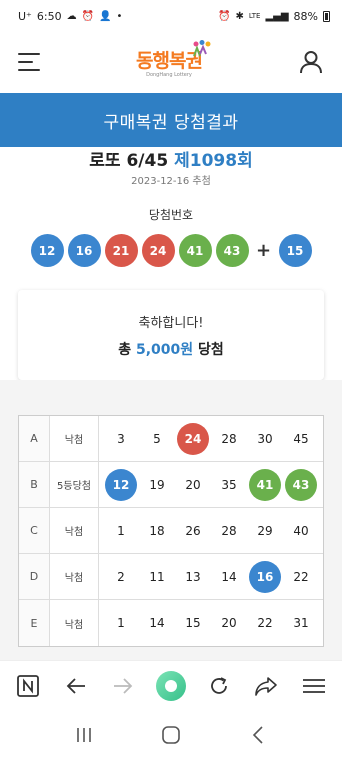 The width and height of the screenshot is (342, 760). What do you see at coordinates (219, 686) in the screenshot?
I see `refresh-icon` at bounding box center [219, 686].